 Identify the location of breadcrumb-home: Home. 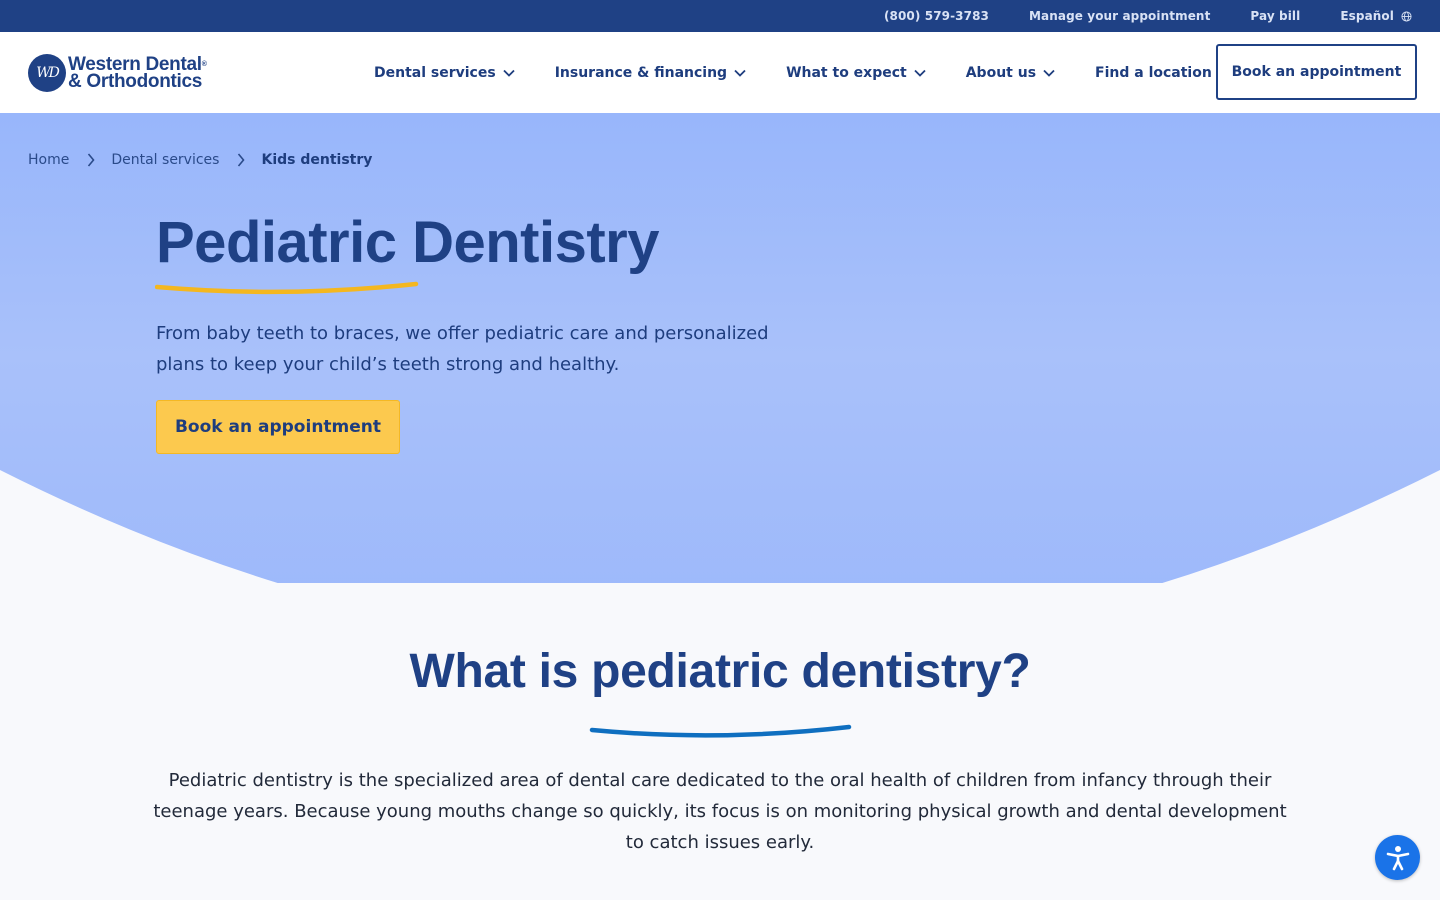
(48, 160).